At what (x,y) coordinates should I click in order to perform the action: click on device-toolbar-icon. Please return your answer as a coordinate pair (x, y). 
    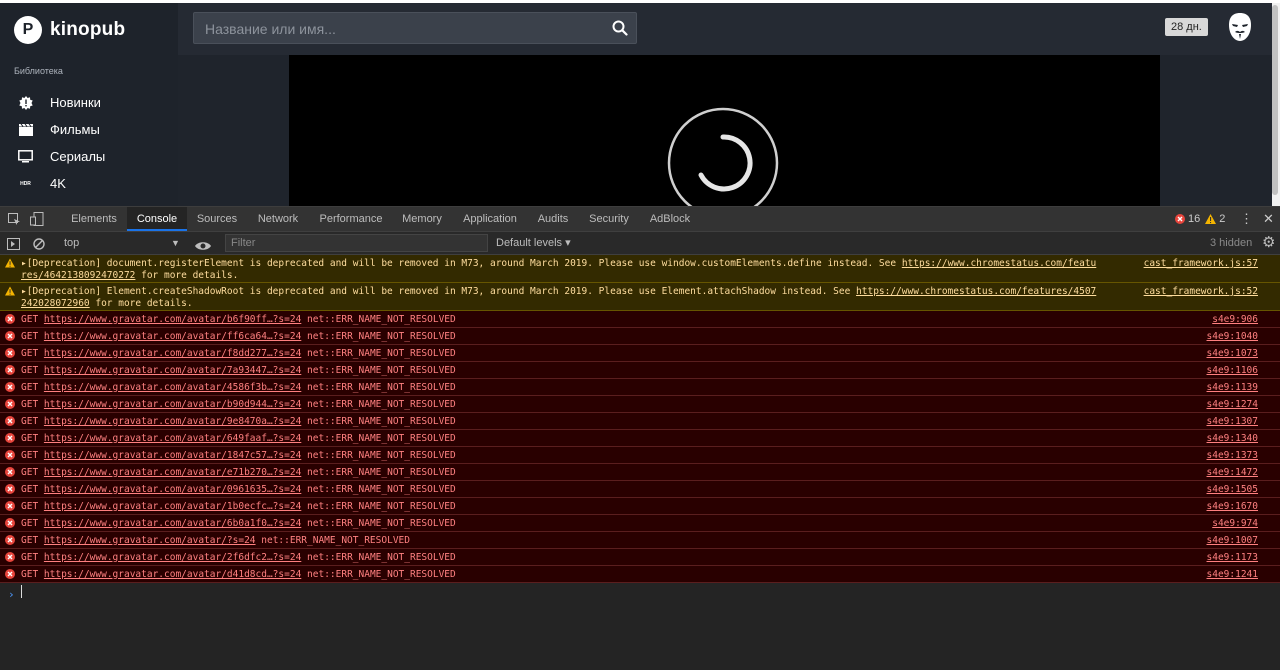
    Looking at the image, I should click on (37, 221).